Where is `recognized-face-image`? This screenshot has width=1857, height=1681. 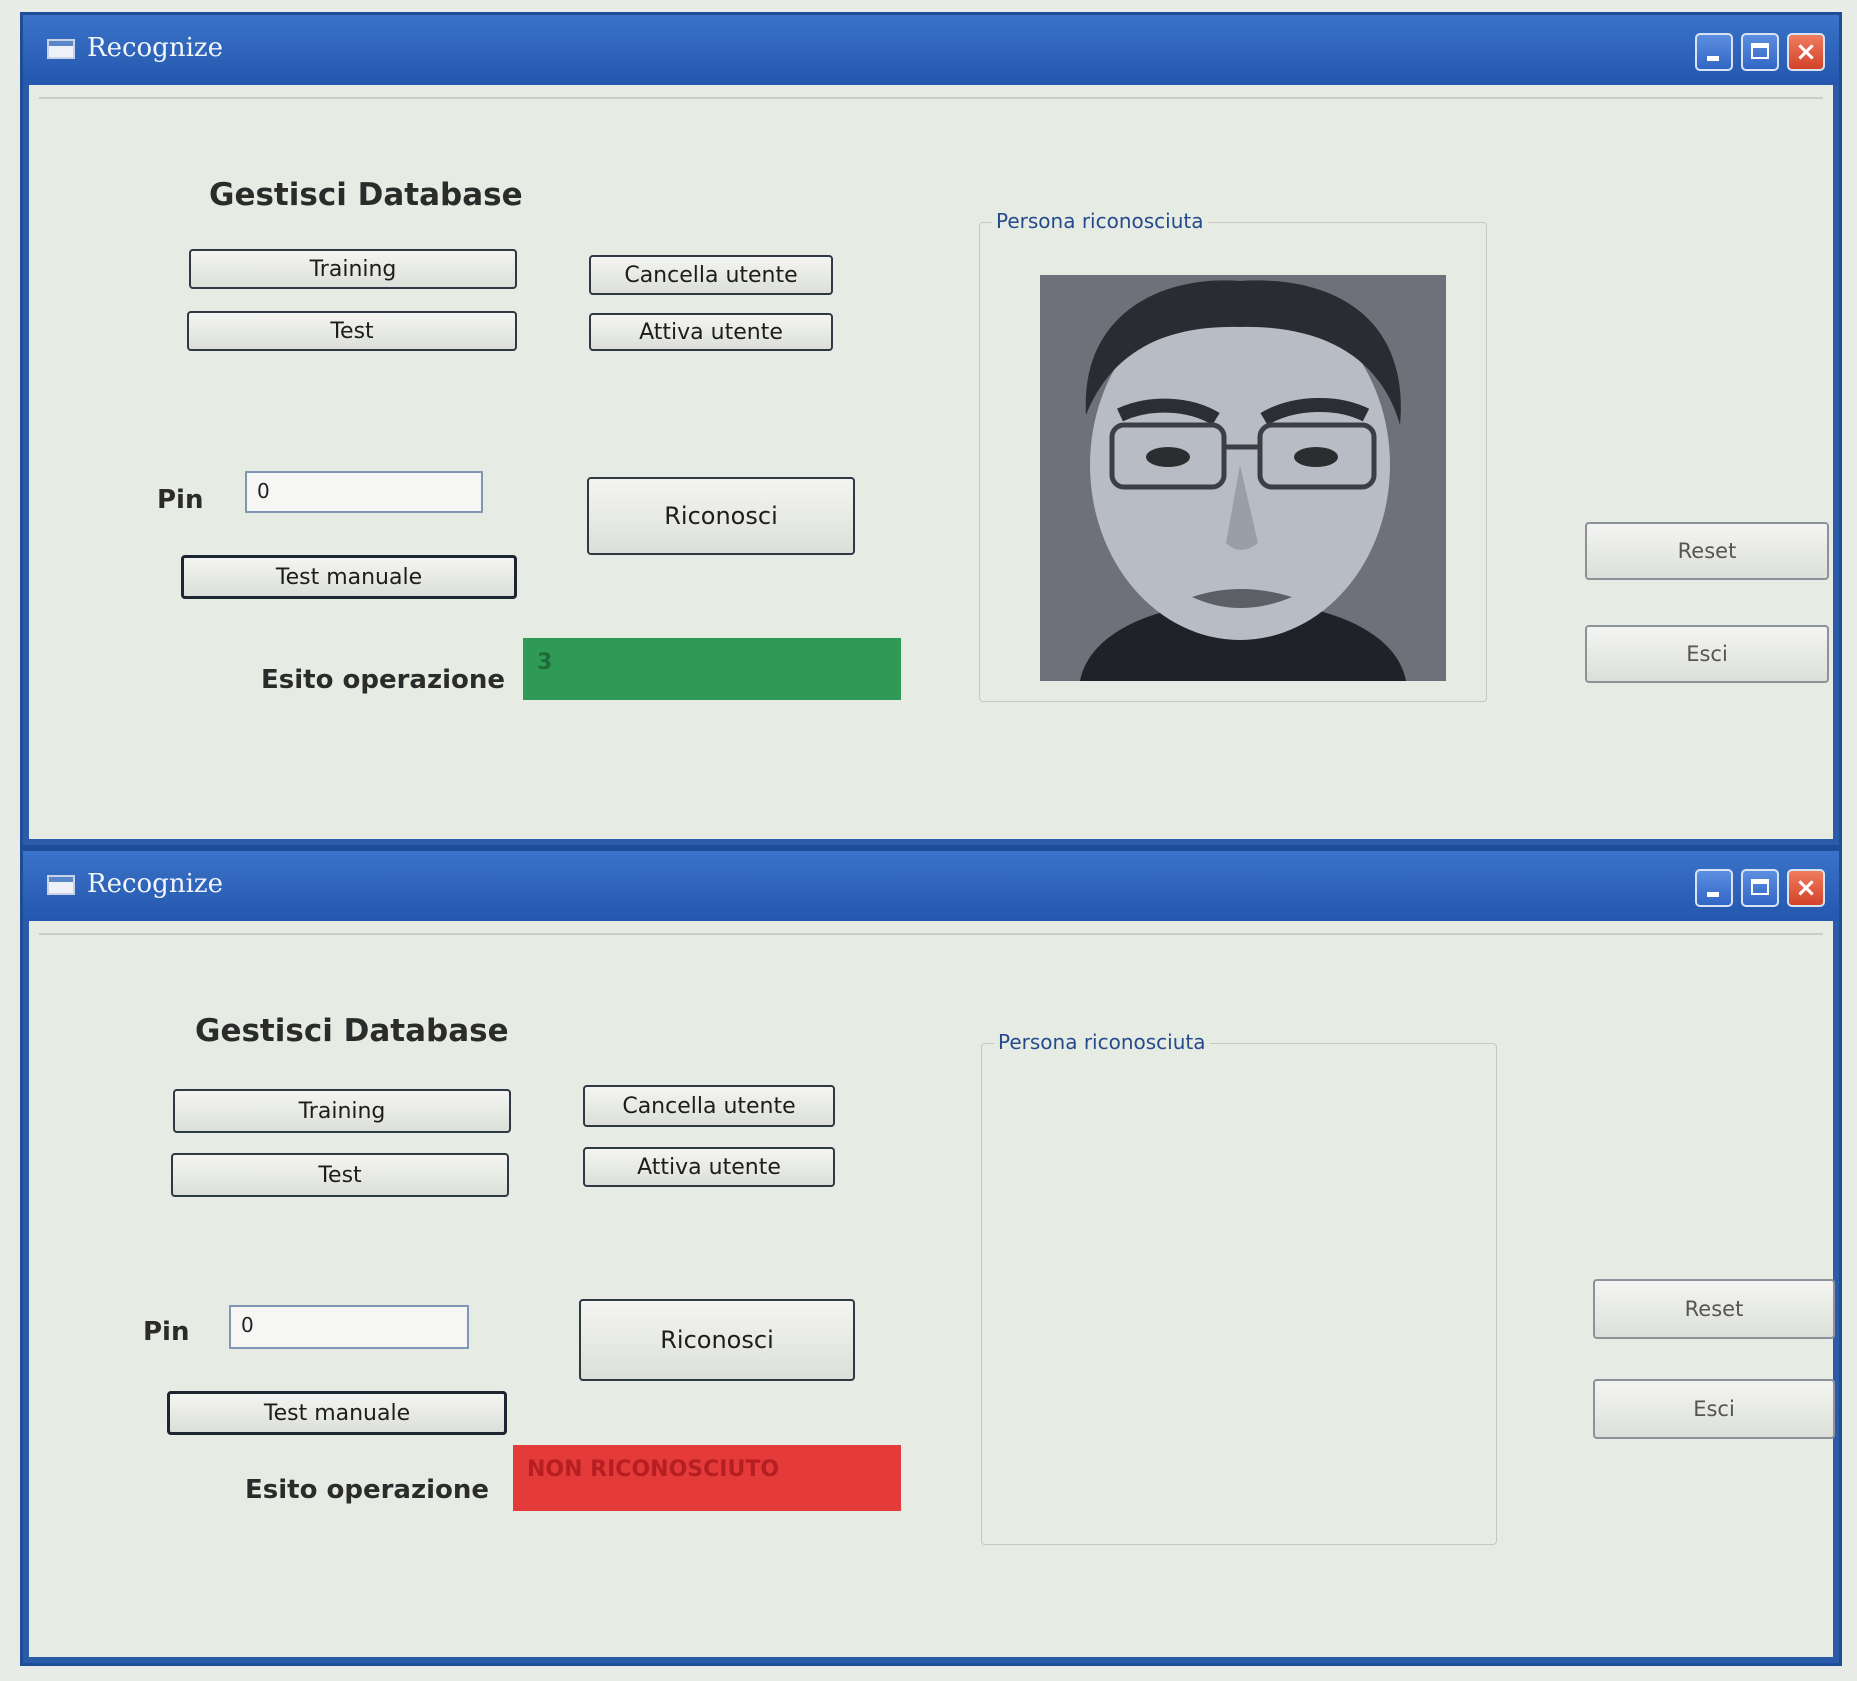 recognized-face-image is located at coordinates (1243, 478).